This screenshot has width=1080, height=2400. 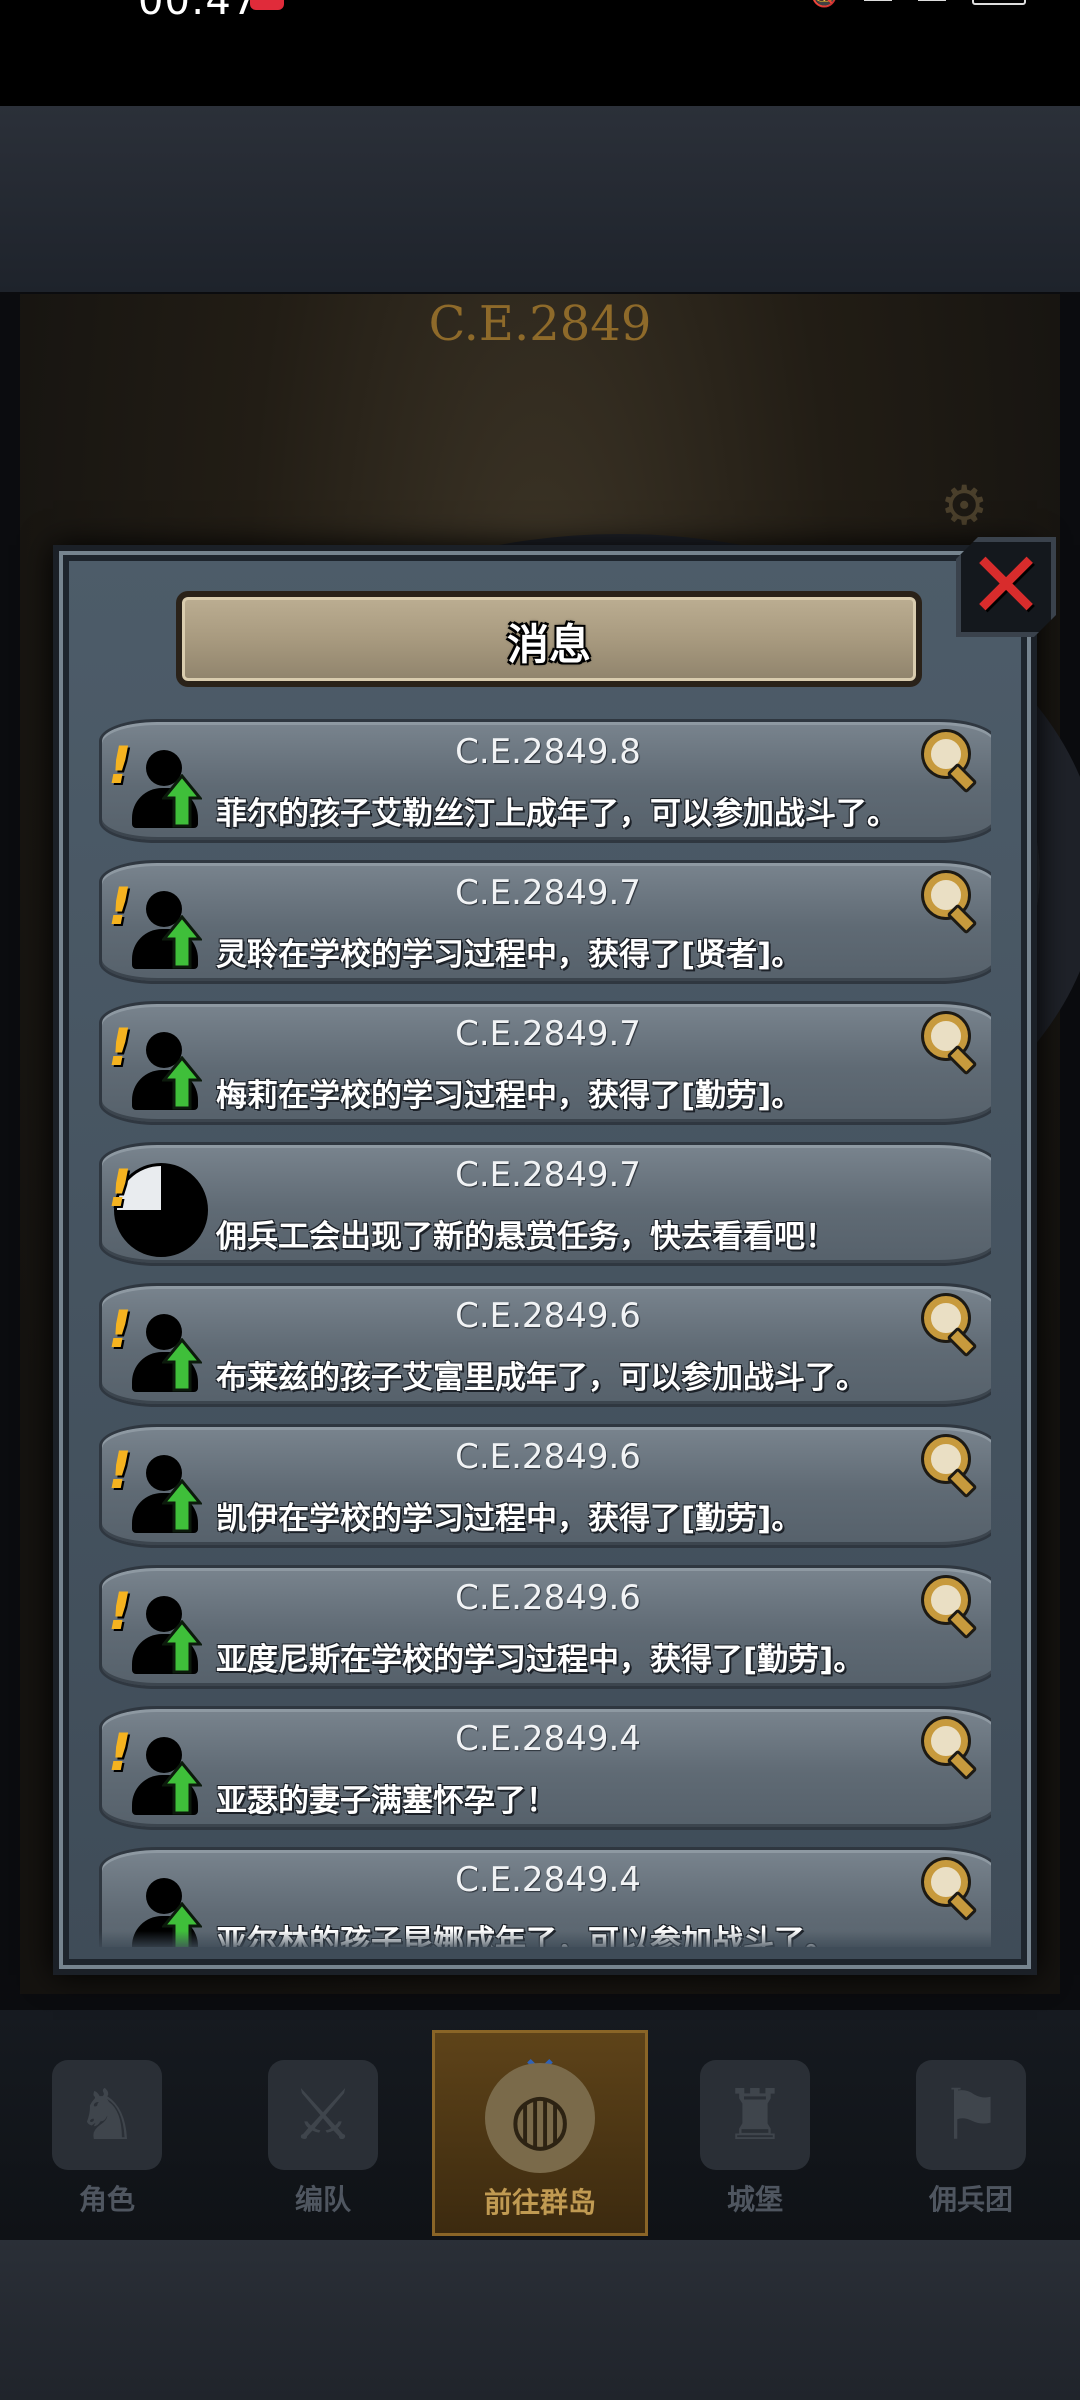 I want to click on character-icon: ♞, so click(x=107, y=2115).